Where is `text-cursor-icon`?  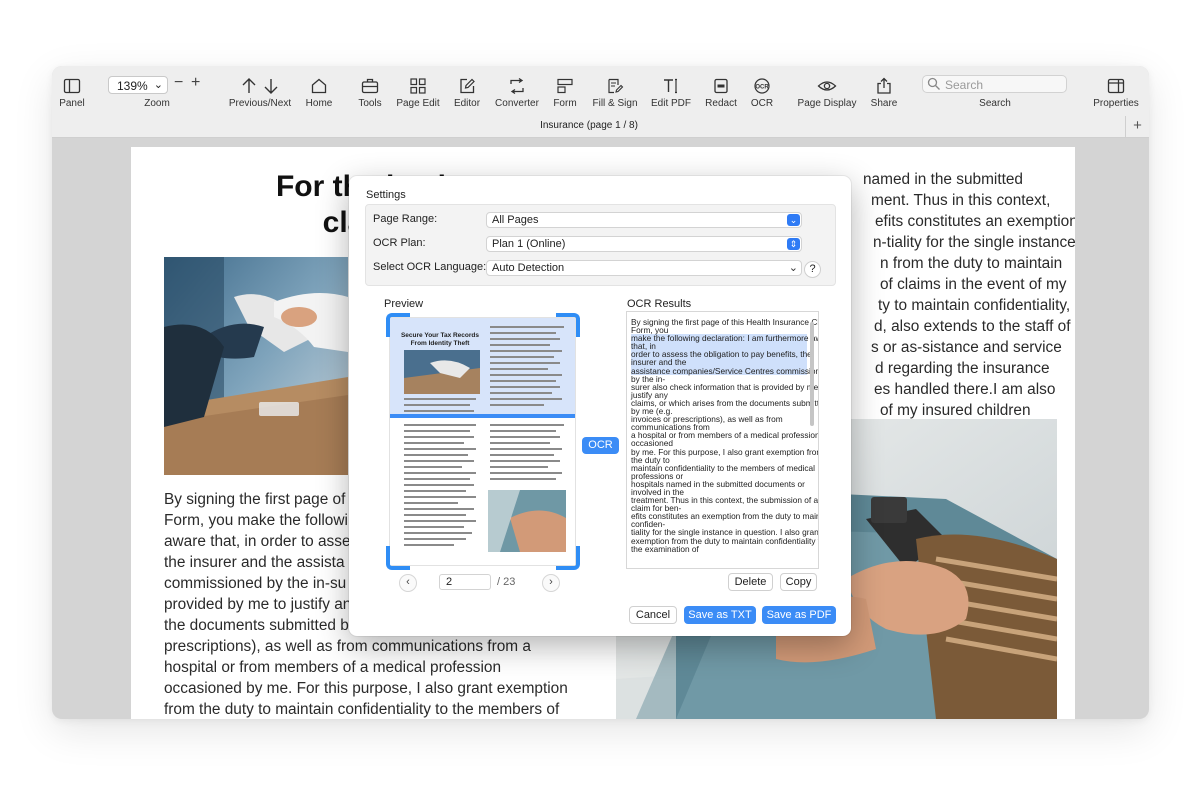 text-cursor-icon is located at coordinates (670, 86).